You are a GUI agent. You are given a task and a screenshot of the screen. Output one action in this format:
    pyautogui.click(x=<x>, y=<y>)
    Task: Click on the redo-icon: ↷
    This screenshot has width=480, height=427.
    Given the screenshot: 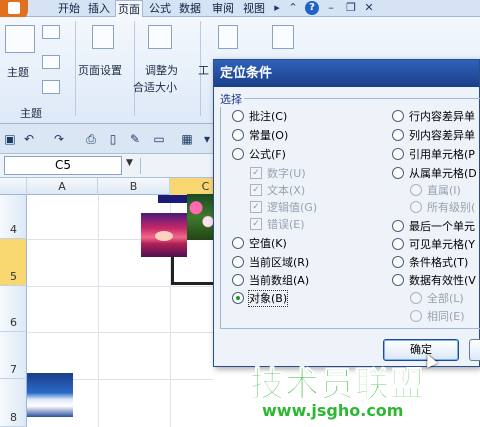 What is the action you would take?
    pyautogui.click(x=59, y=139)
    